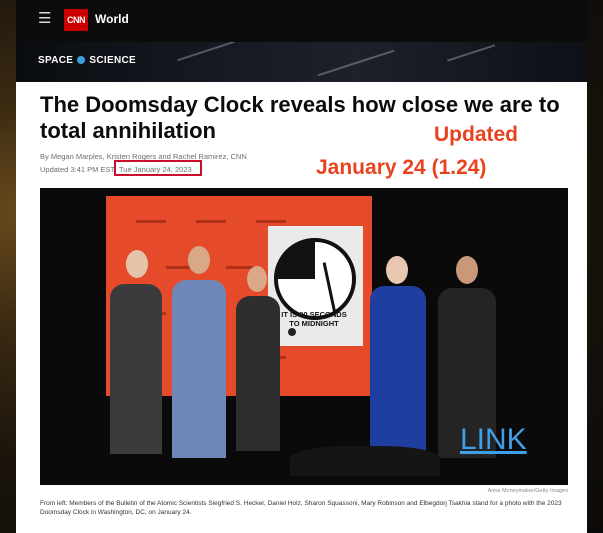 The width and height of the screenshot is (603, 533). Describe the element at coordinates (315, 286) in the screenshot. I see `doomsday-clock` at that location.